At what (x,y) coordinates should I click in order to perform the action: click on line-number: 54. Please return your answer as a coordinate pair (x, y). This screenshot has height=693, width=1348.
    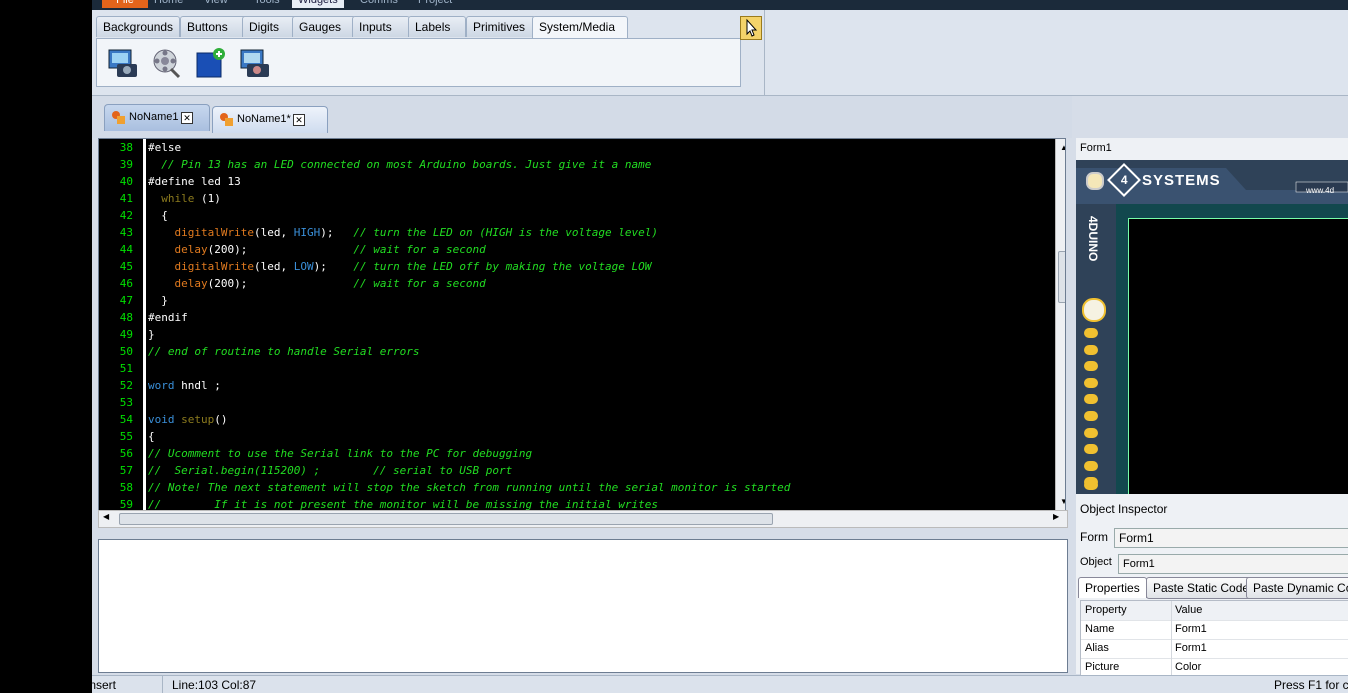
    Looking at the image, I should click on (126, 419).